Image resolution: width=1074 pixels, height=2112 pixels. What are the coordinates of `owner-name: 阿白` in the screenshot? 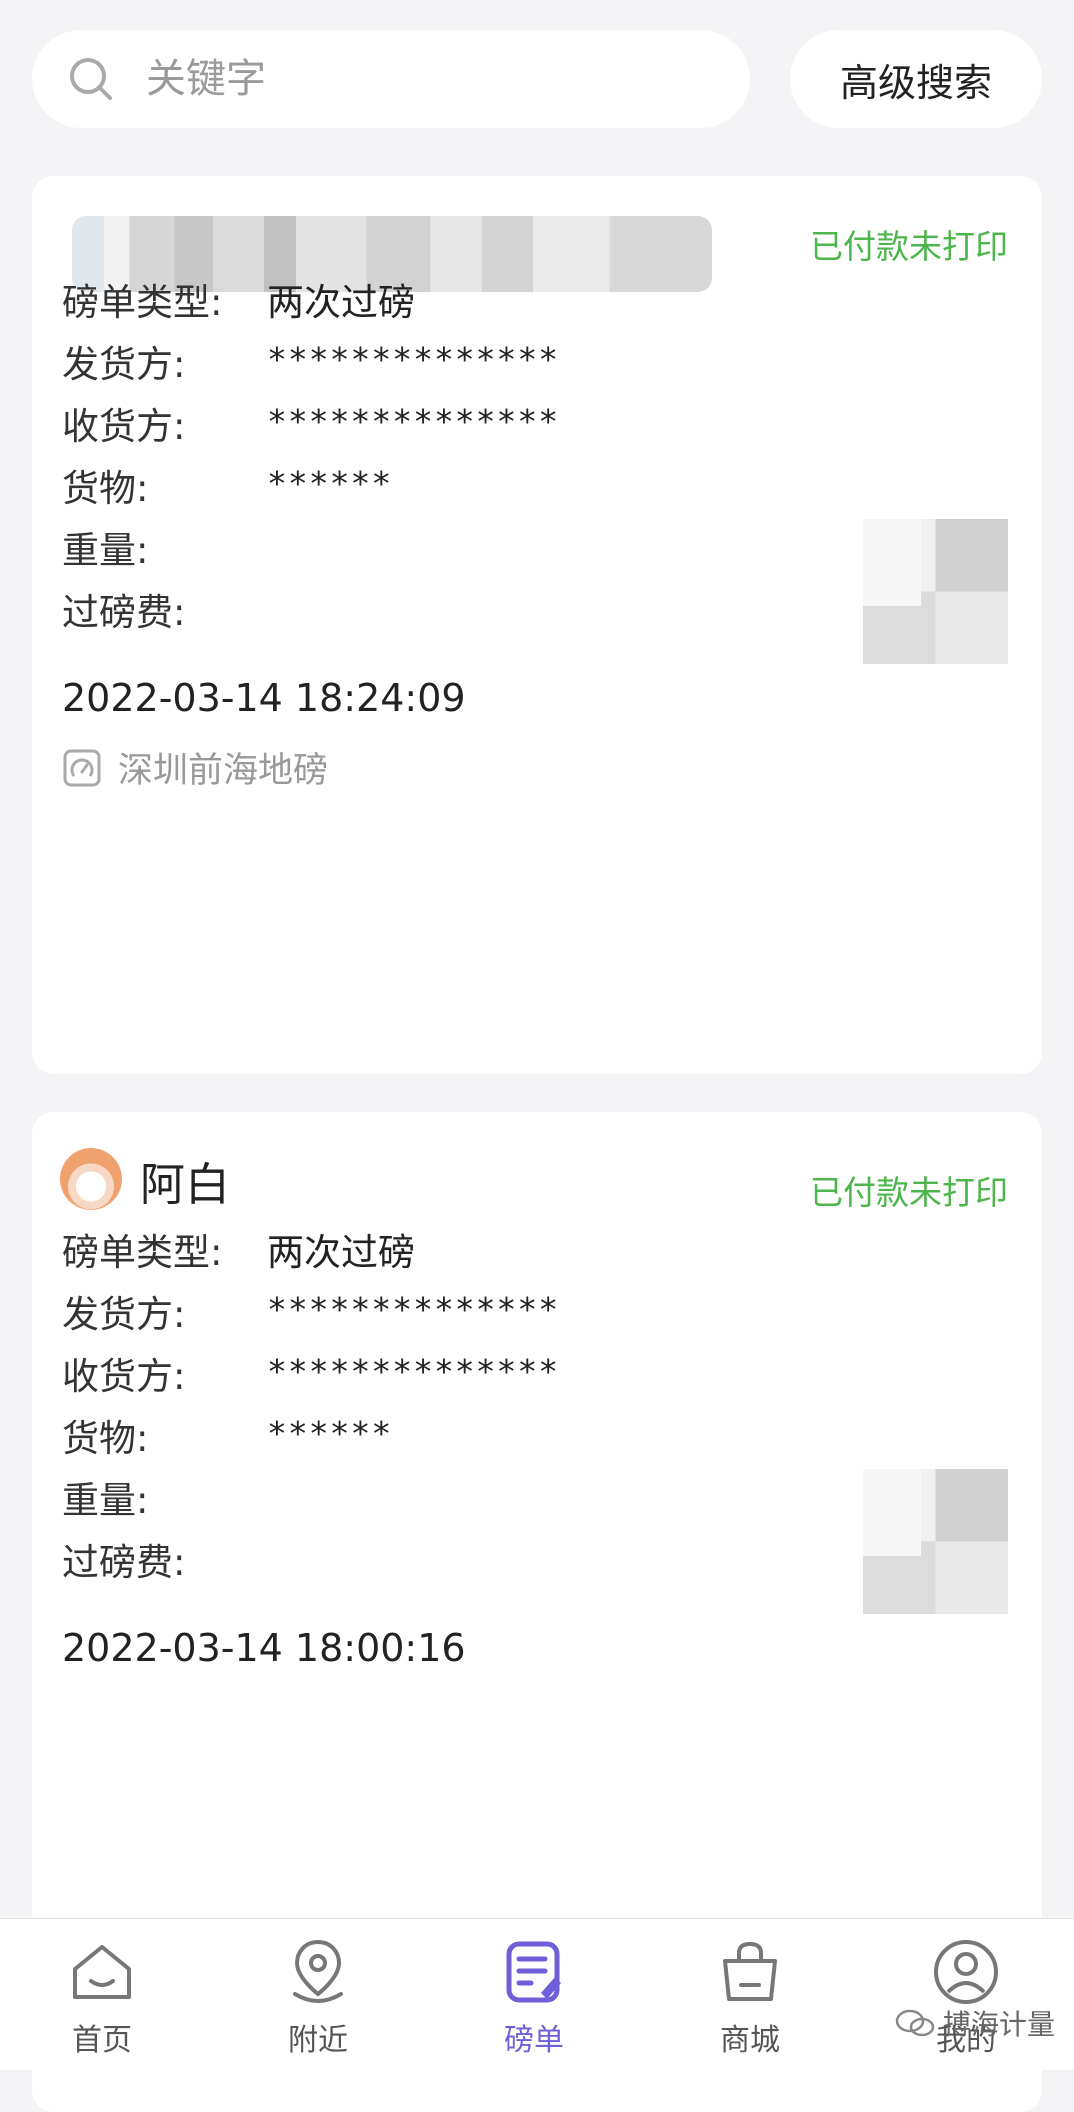 It's located at (185, 1184).